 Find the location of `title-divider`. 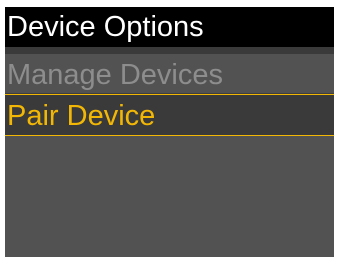

title-divider is located at coordinates (169, 50).